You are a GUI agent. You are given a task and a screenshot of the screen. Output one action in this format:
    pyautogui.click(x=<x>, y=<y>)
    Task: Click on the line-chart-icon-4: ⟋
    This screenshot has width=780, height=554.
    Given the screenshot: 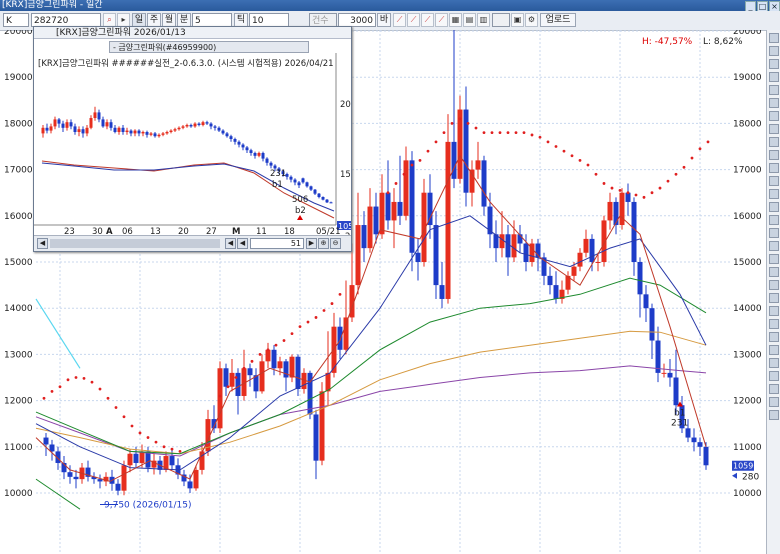 What is the action you would take?
    pyautogui.click(x=441, y=20)
    